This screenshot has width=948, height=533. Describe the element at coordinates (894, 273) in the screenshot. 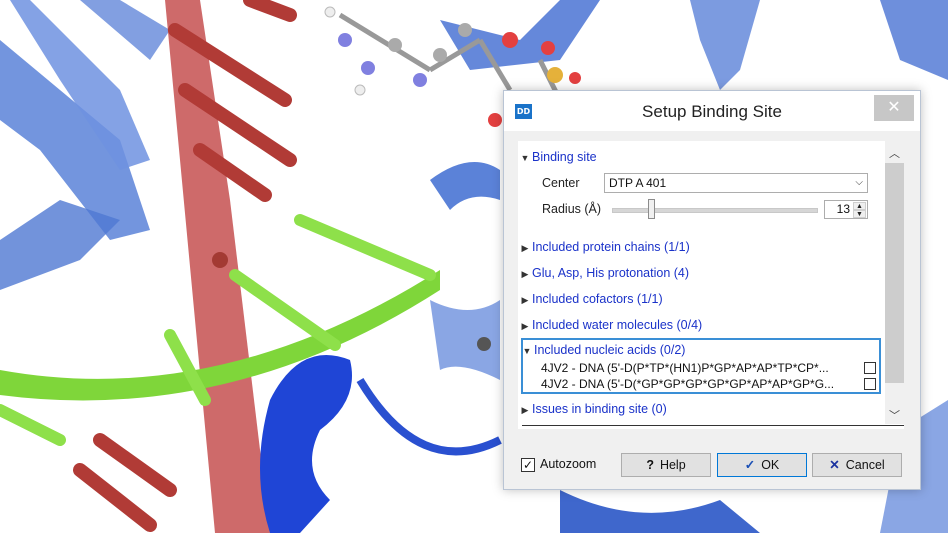

I see `scrollbar-thumb` at that location.